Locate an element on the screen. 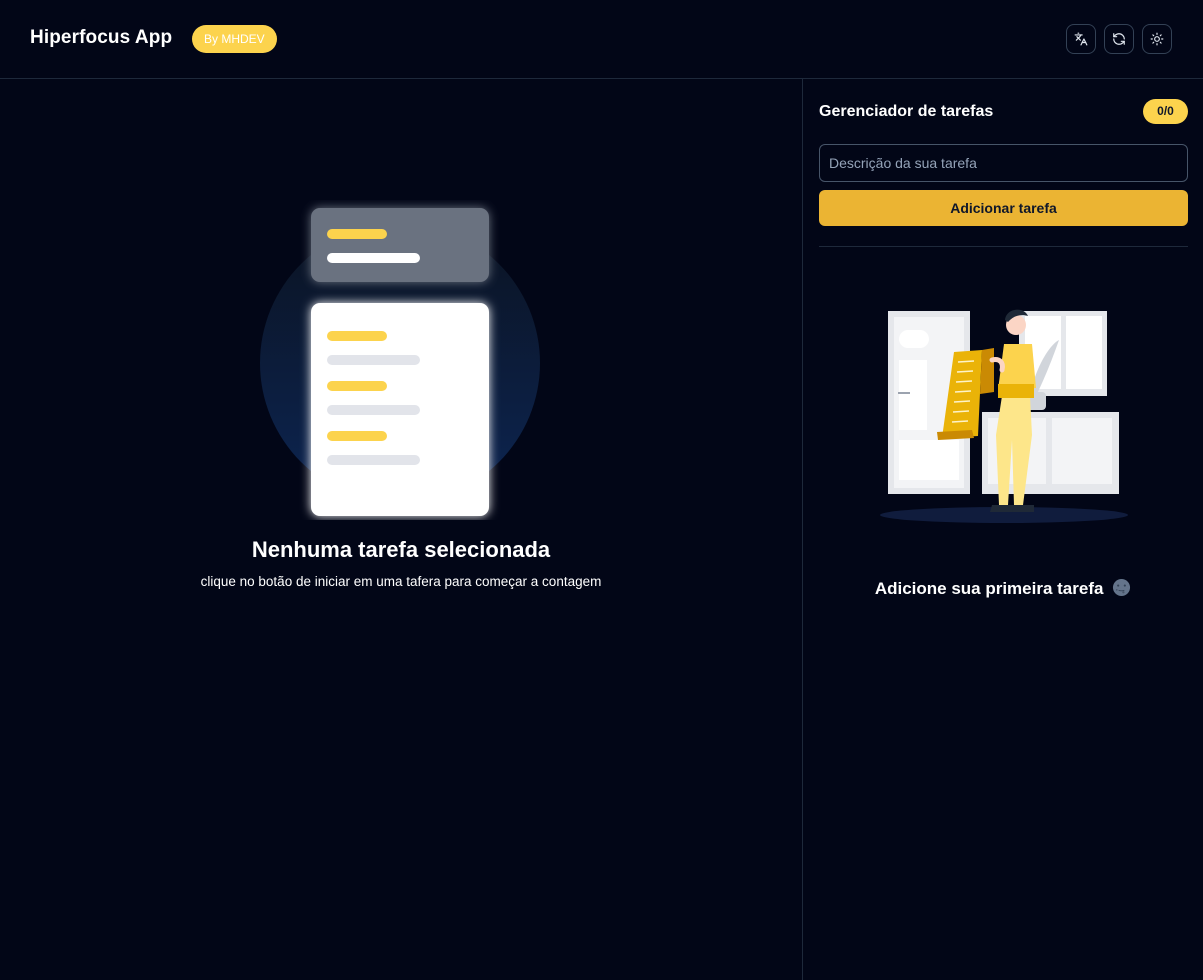 This screenshot has width=1203, height=980. theme-toggle-button is located at coordinates (1157, 39).